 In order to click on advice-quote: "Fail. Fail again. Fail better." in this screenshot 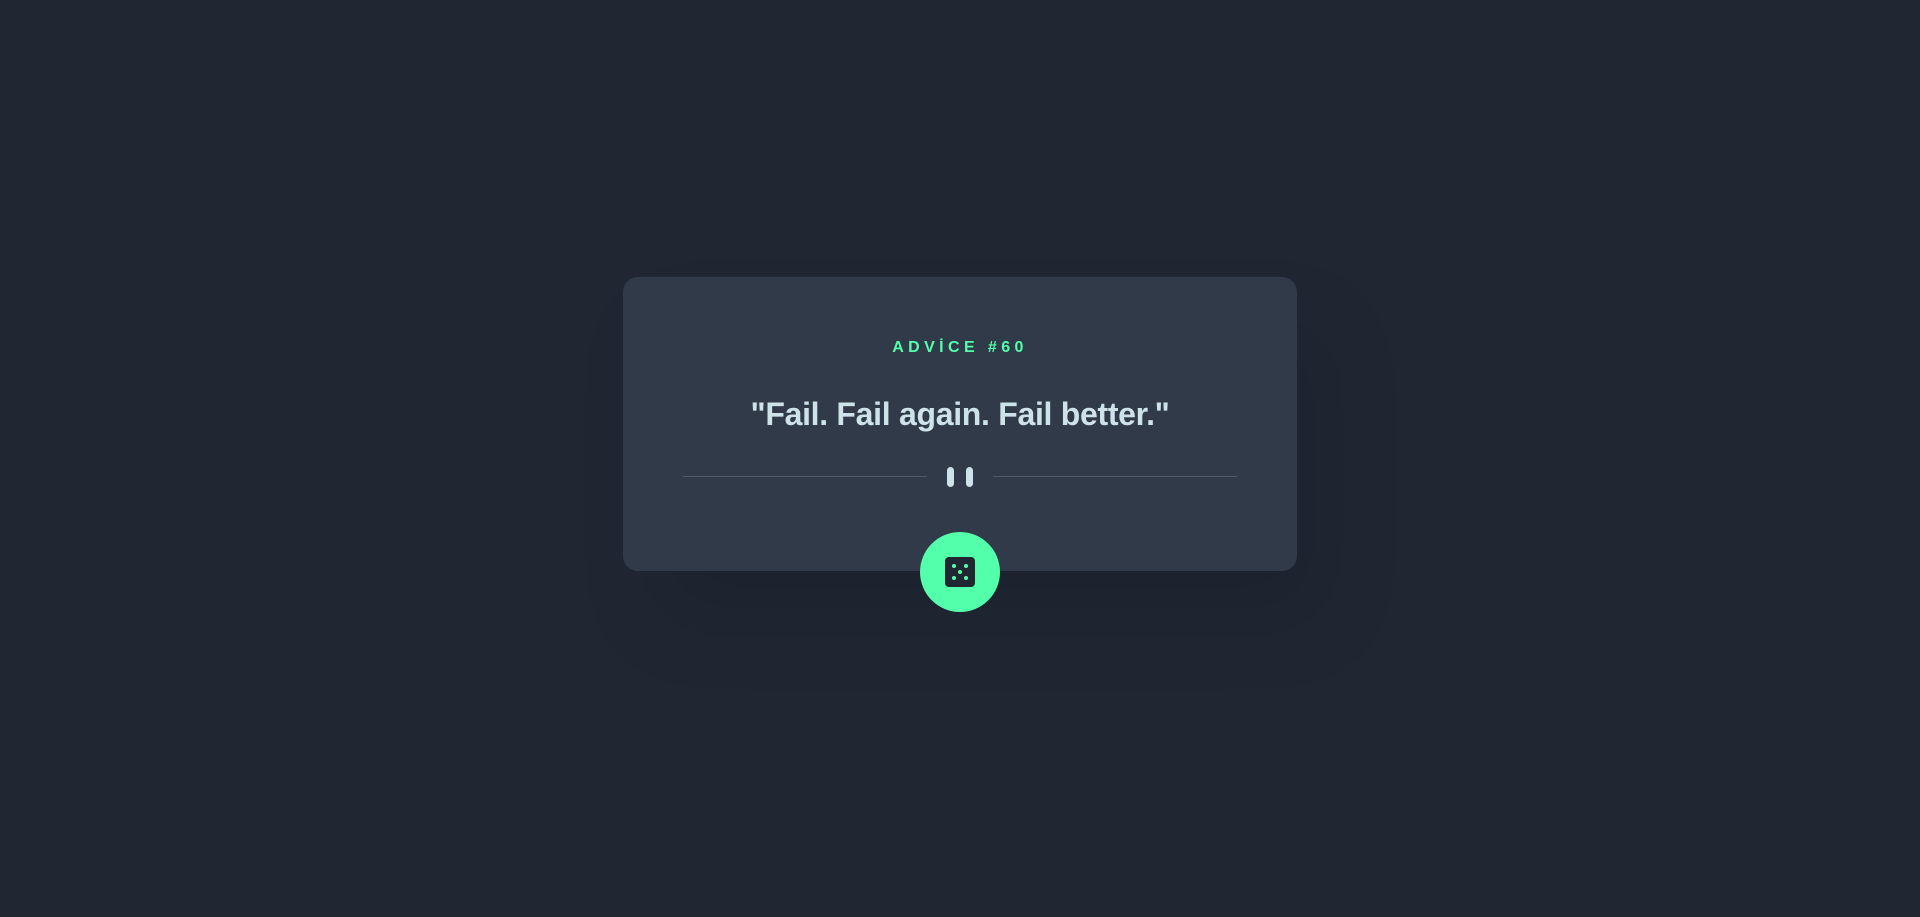, I will do `click(960, 414)`.